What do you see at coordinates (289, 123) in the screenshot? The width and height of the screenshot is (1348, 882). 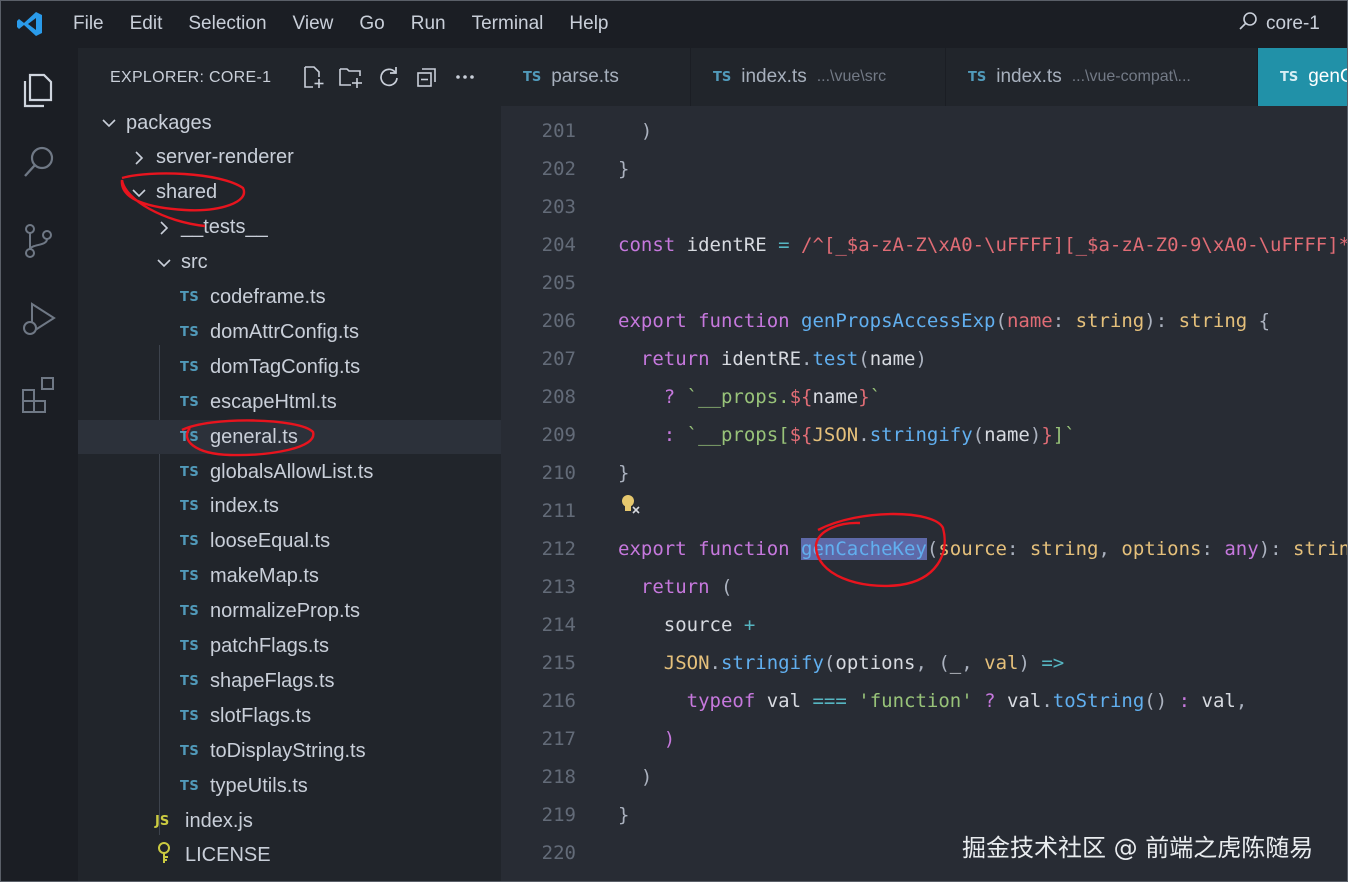 I see `tree-folder: packages` at bounding box center [289, 123].